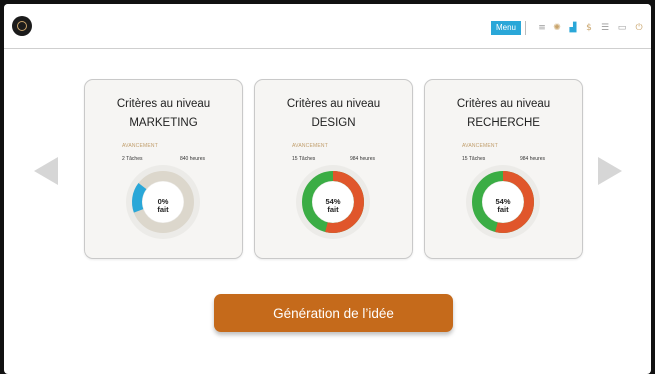  Describe the element at coordinates (163, 123) in the screenshot. I see `card-title-line2: MARKETING` at that location.